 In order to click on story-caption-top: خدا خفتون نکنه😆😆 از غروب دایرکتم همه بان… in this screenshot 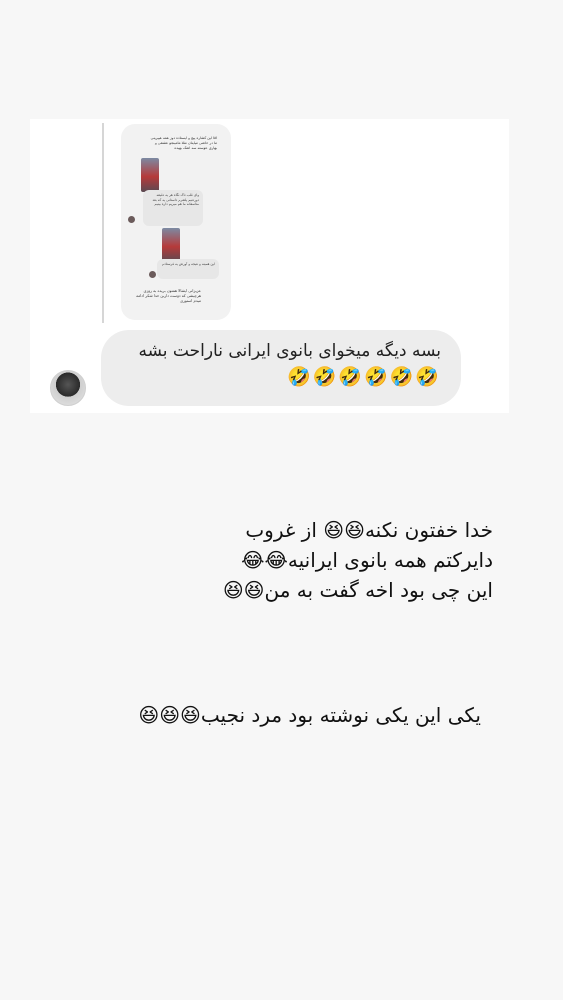, I will do `click(333, 560)`.